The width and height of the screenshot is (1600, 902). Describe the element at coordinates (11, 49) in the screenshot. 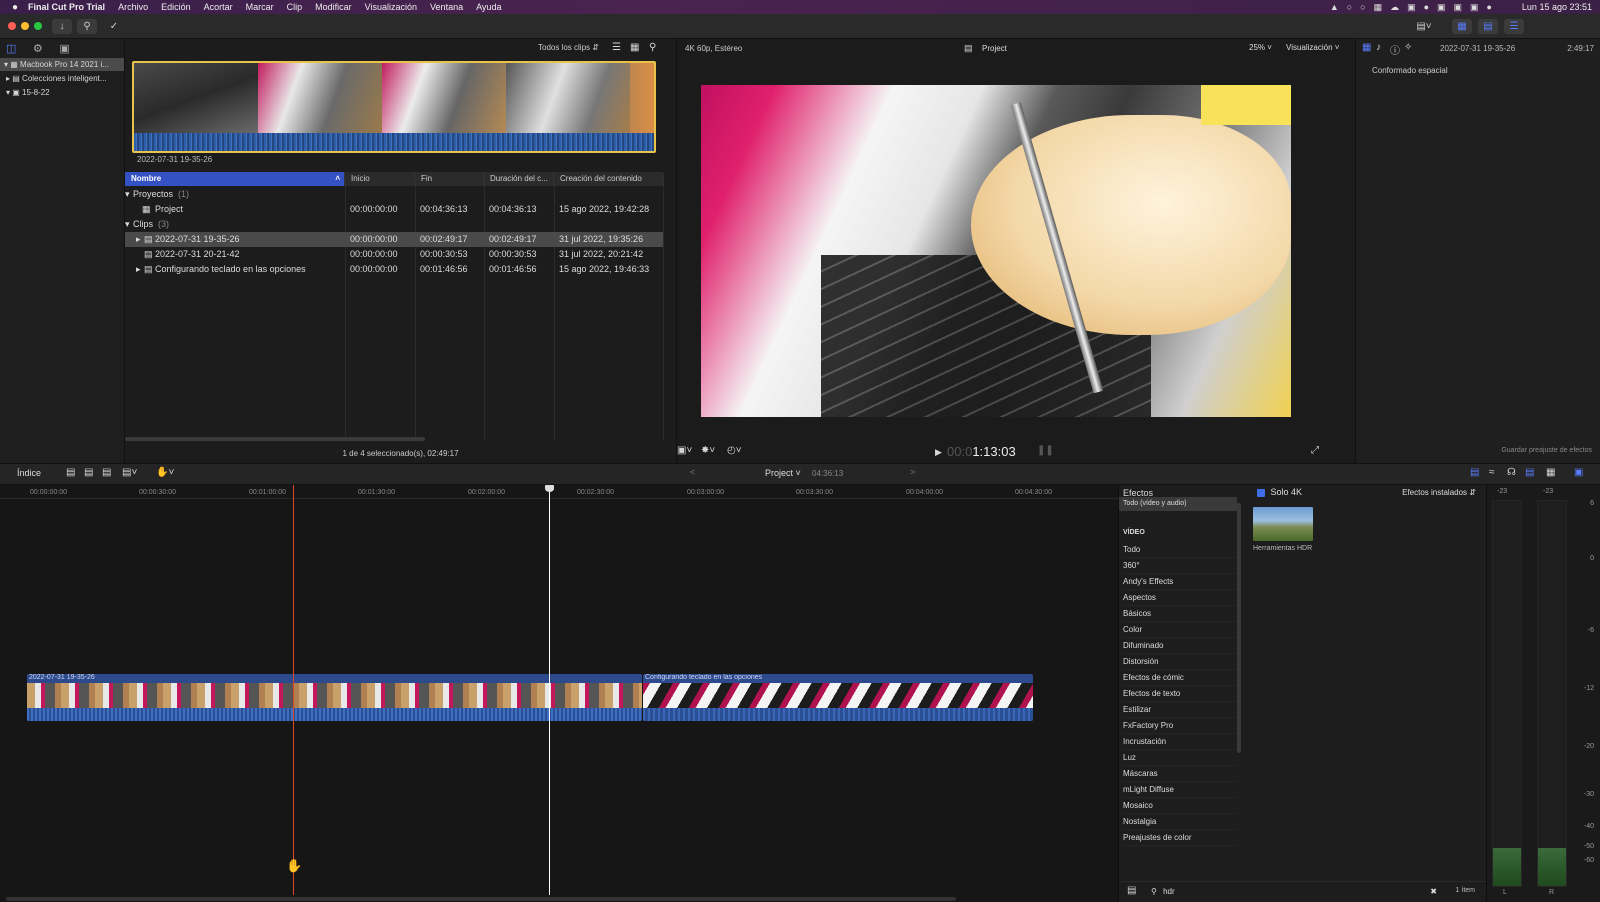

I see `libraries-icon: ◫` at that location.